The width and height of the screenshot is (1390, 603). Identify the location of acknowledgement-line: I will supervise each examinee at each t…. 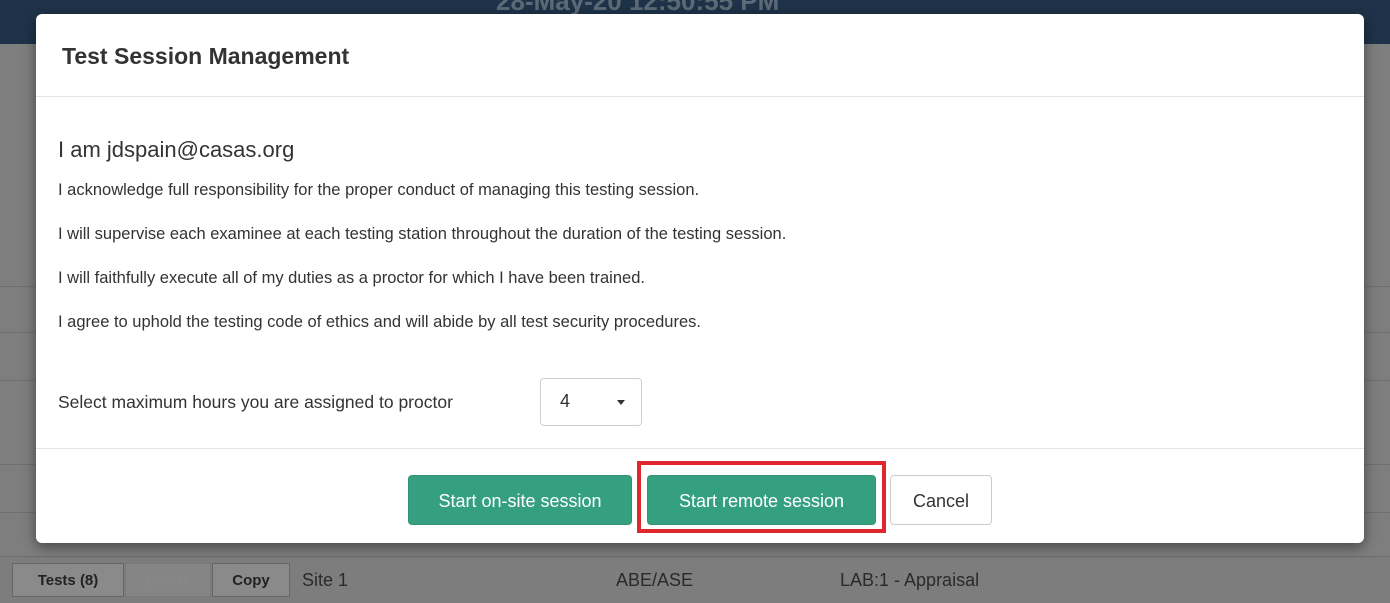
(422, 234).